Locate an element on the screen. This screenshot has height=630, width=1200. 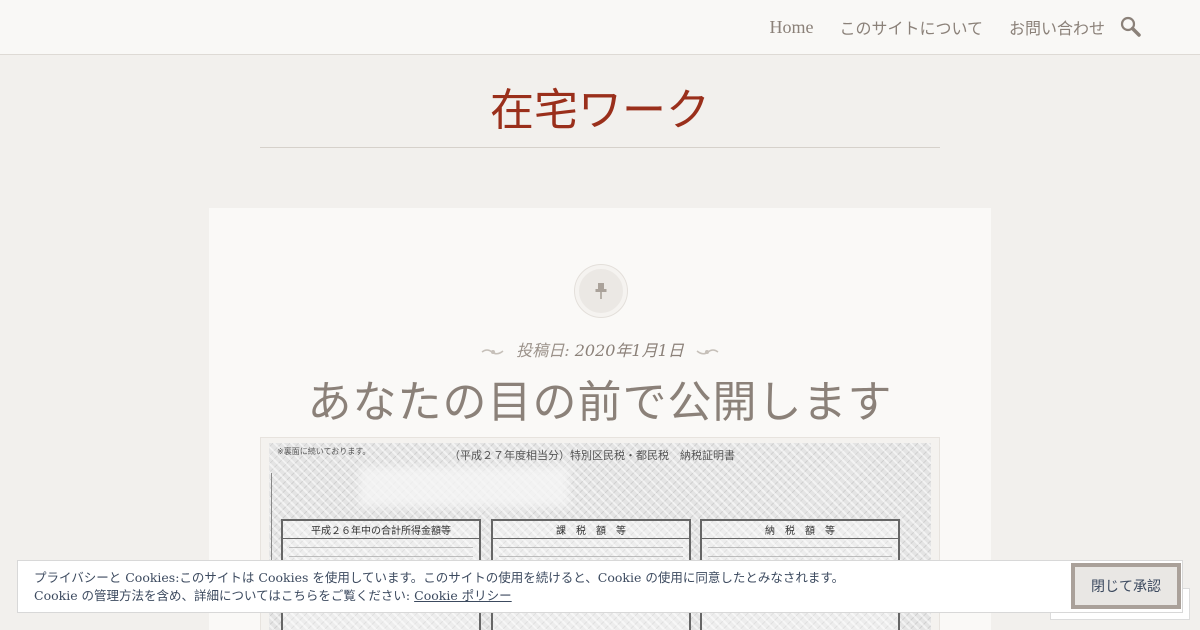
doc-box-heading: 平成２６年中の合計所得金額等 is located at coordinates (381, 530).